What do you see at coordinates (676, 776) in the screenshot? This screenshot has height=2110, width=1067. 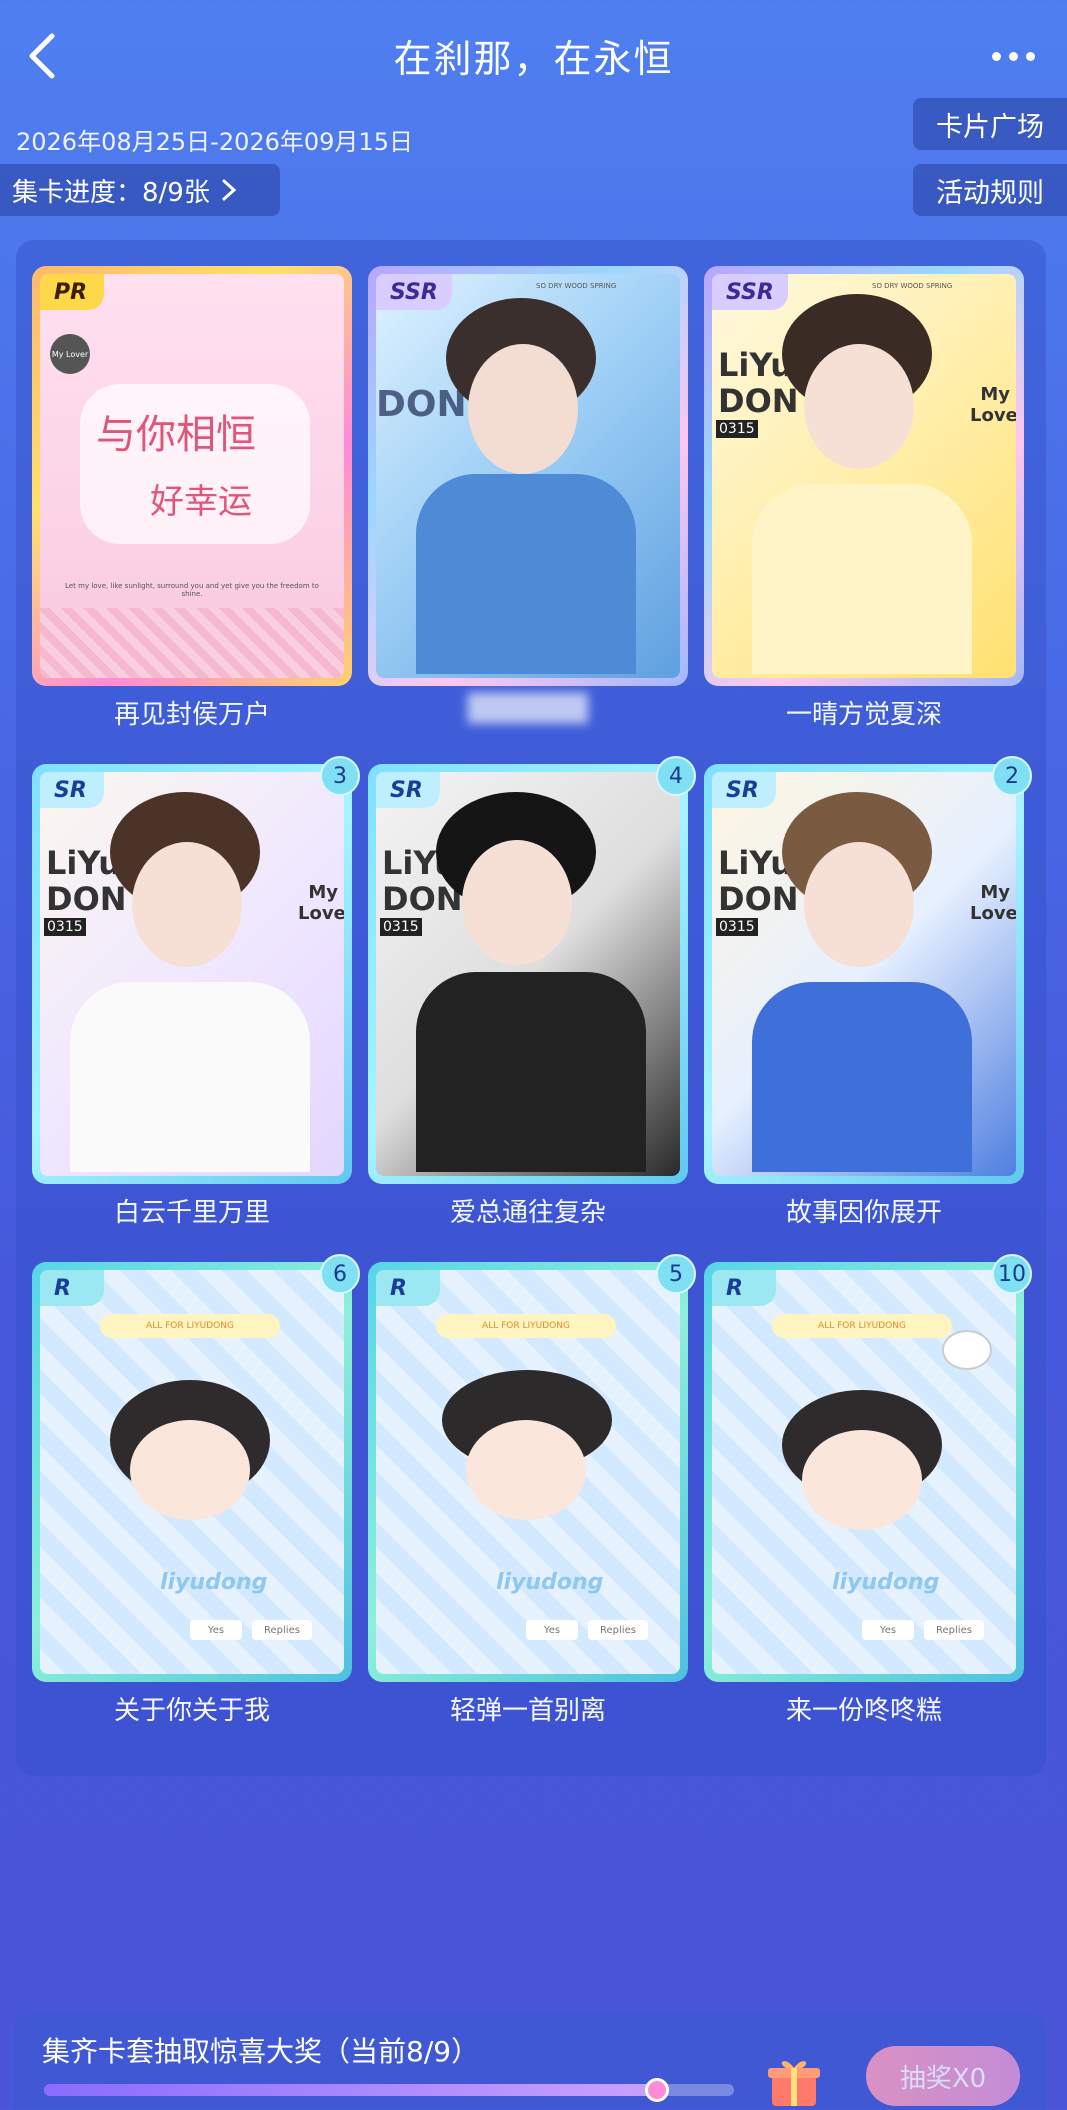 I see `card-count-badge: 4` at bounding box center [676, 776].